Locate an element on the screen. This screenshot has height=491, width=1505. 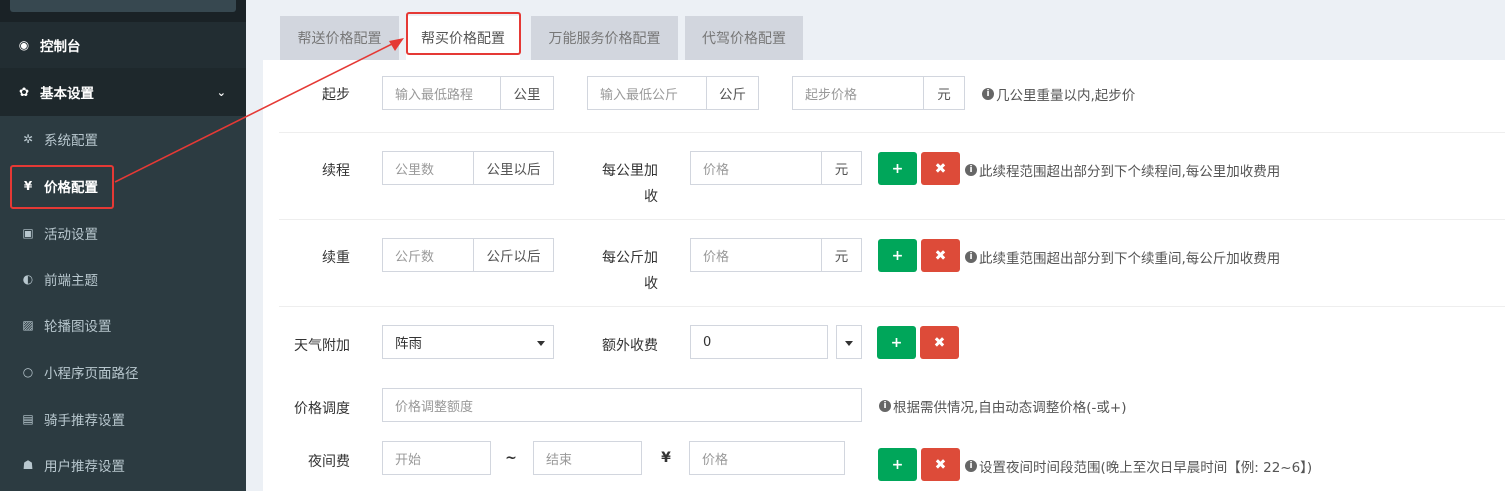
range-tilde: ~ is located at coordinates (511, 458).